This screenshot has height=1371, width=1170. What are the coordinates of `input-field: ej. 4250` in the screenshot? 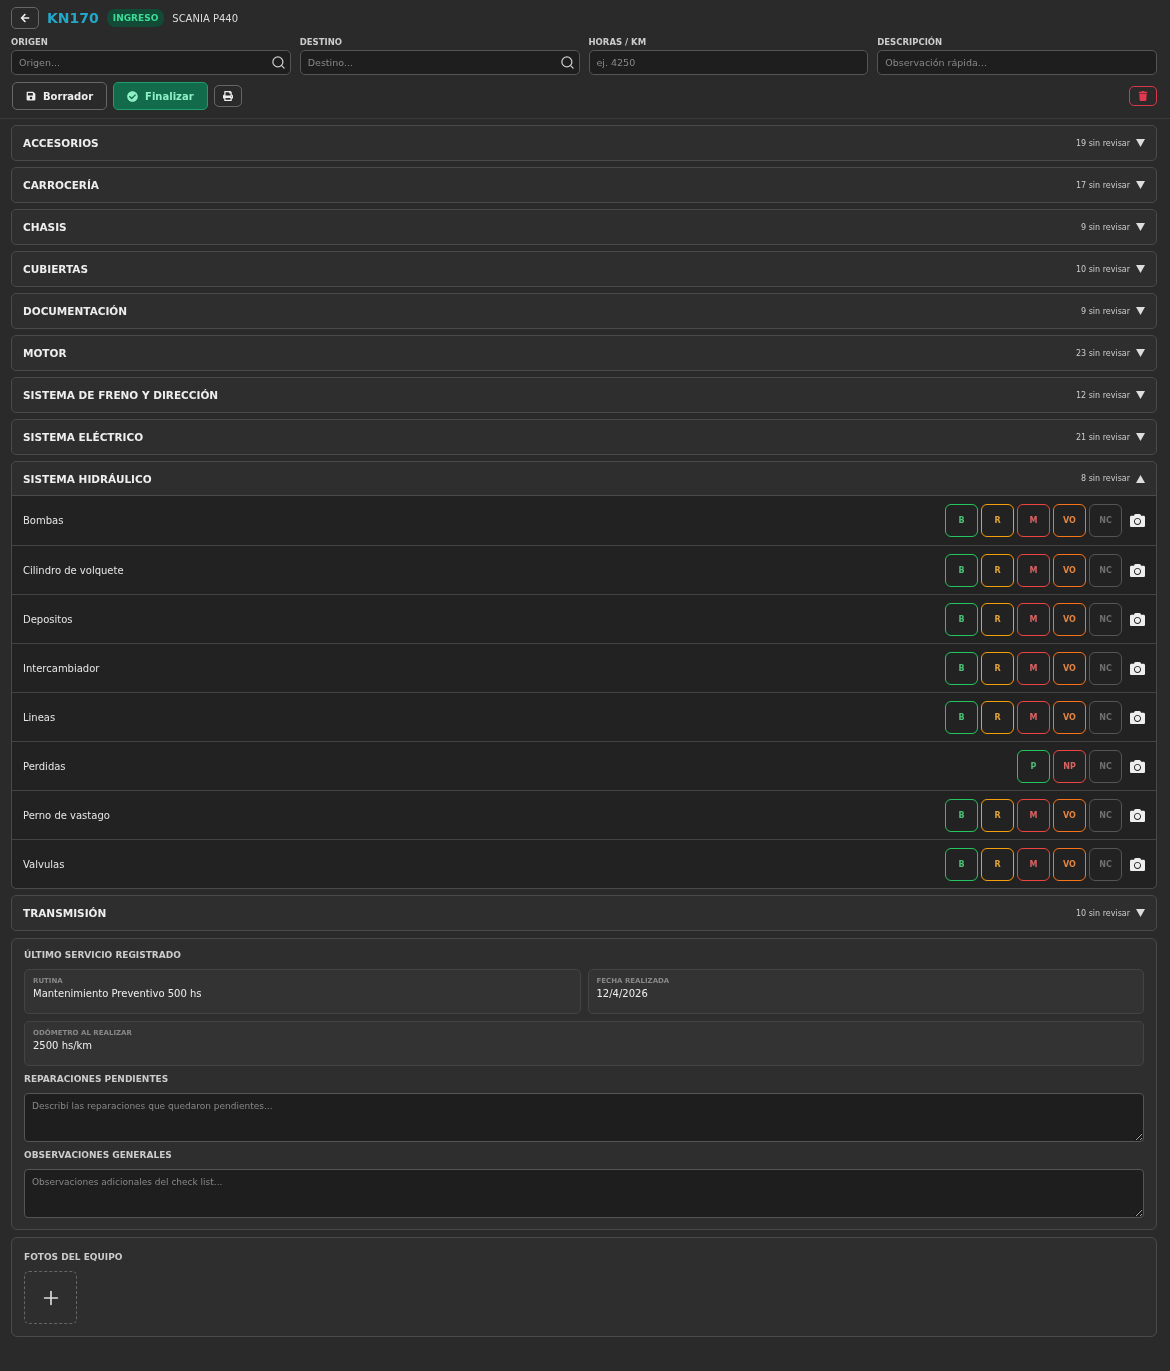 It's located at (728, 62).